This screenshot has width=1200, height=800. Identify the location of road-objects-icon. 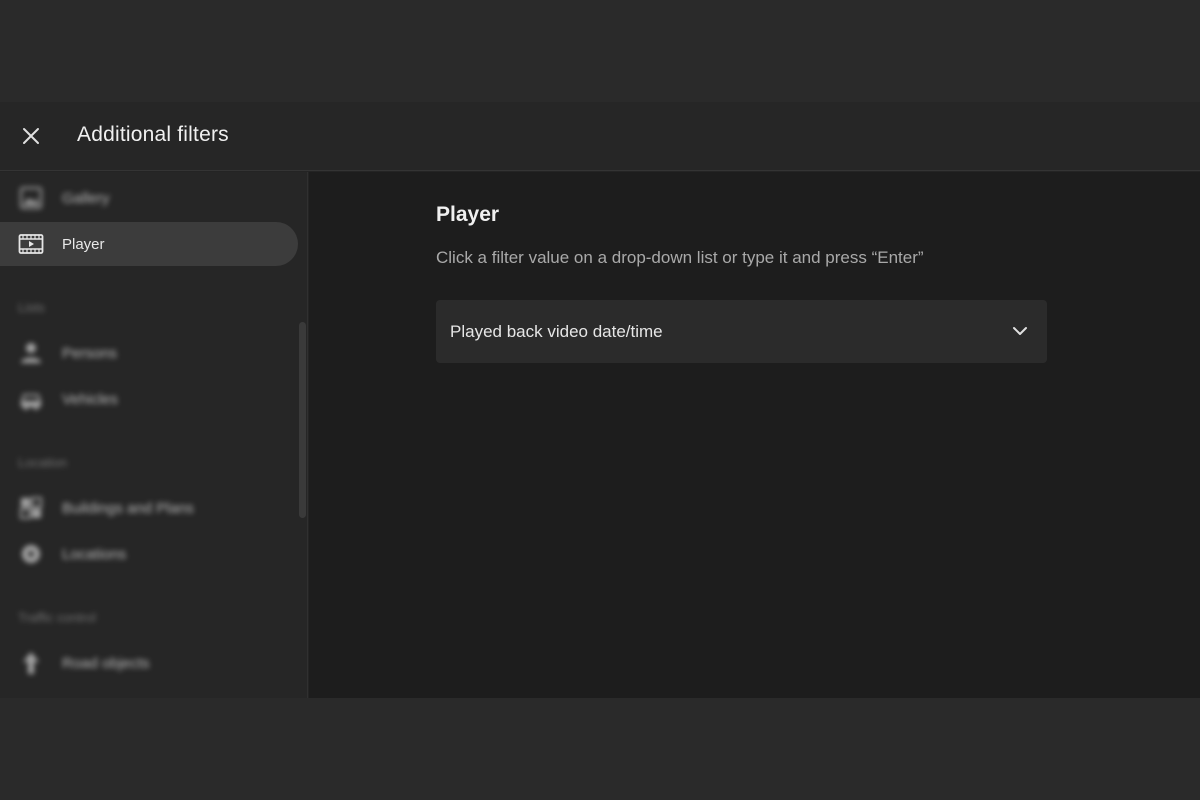
(31, 663).